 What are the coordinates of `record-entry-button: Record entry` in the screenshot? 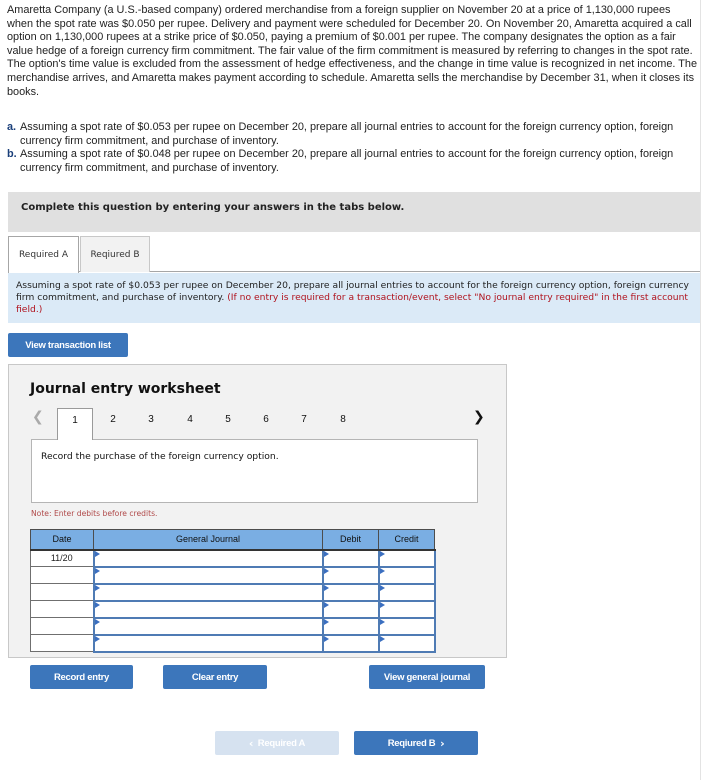 It's located at (81, 677).